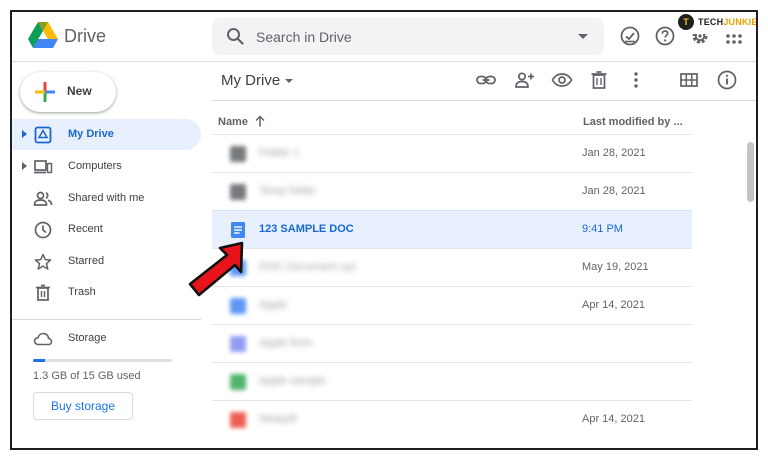  I want to click on file-last-modified: May 19, 2021, so click(615, 267).